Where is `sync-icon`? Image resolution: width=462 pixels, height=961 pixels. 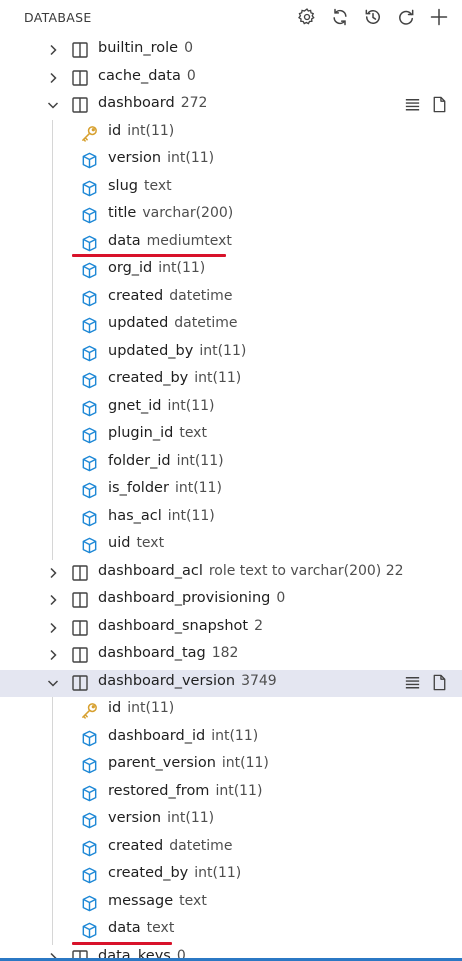 sync-icon is located at coordinates (339, 17).